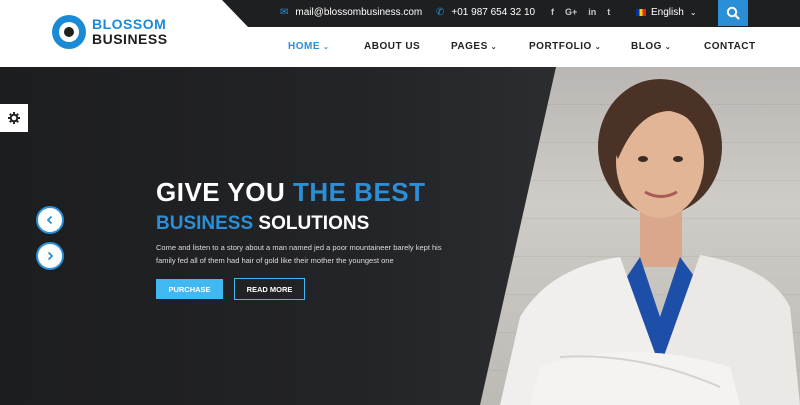 The width and height of the screenshot is (800, 405). I want to click on logo-mark-icon, so click(69, 32).